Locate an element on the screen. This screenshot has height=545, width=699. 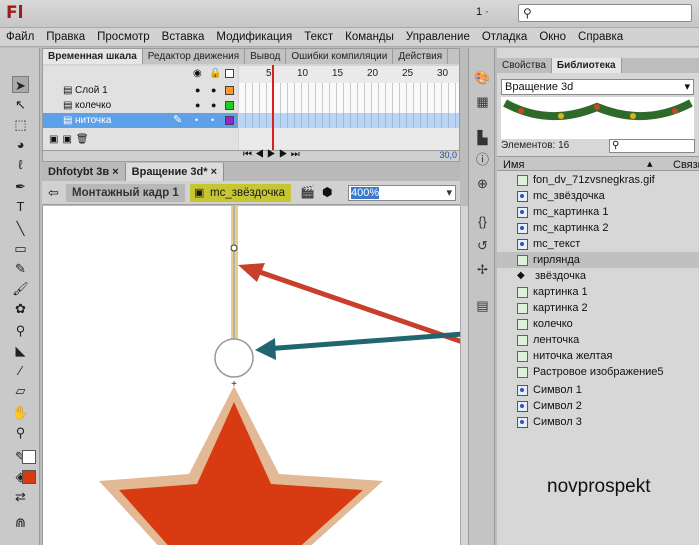
lock-icon: 🔒 is located at coordinates (215, 73).